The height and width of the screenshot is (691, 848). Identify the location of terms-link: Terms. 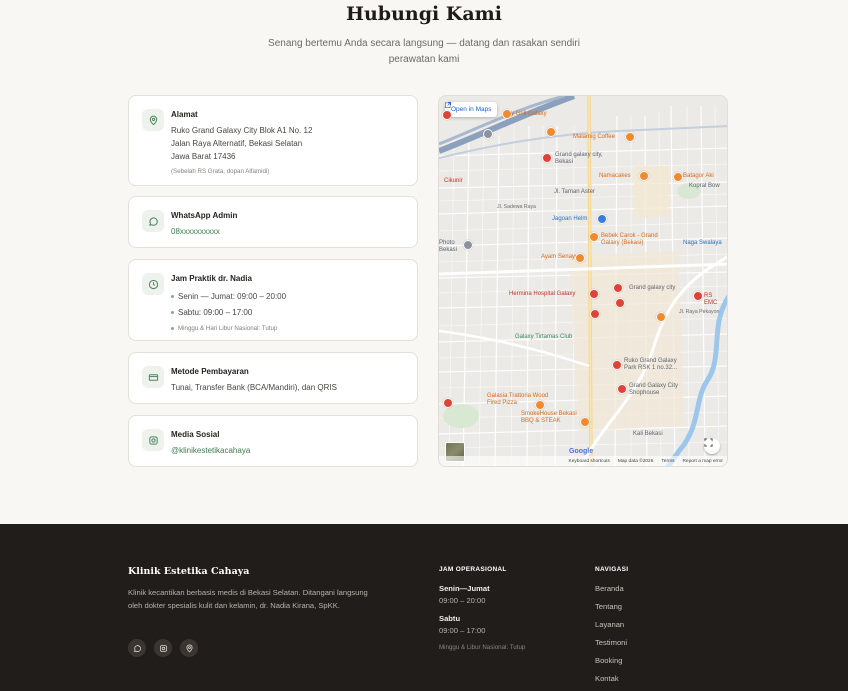
(667, 461).